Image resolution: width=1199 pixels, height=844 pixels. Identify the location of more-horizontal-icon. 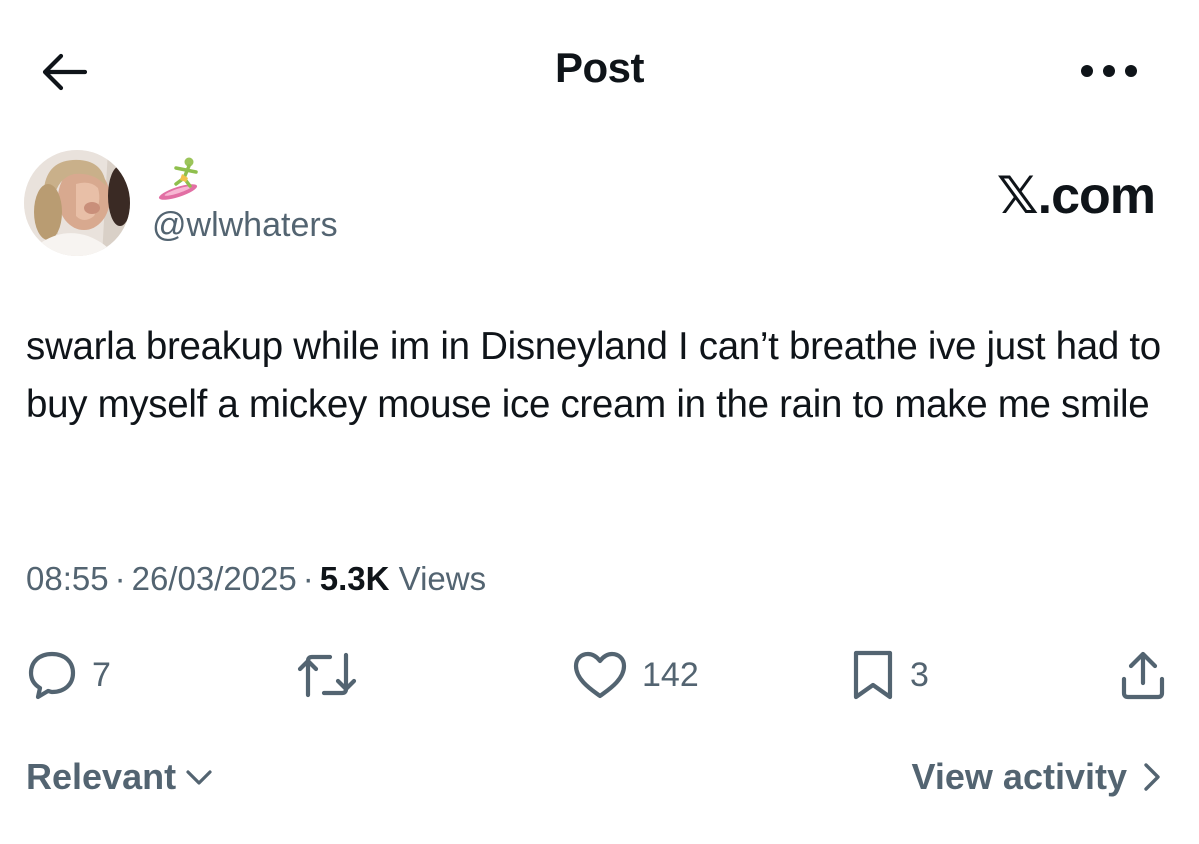
(1109, 71).